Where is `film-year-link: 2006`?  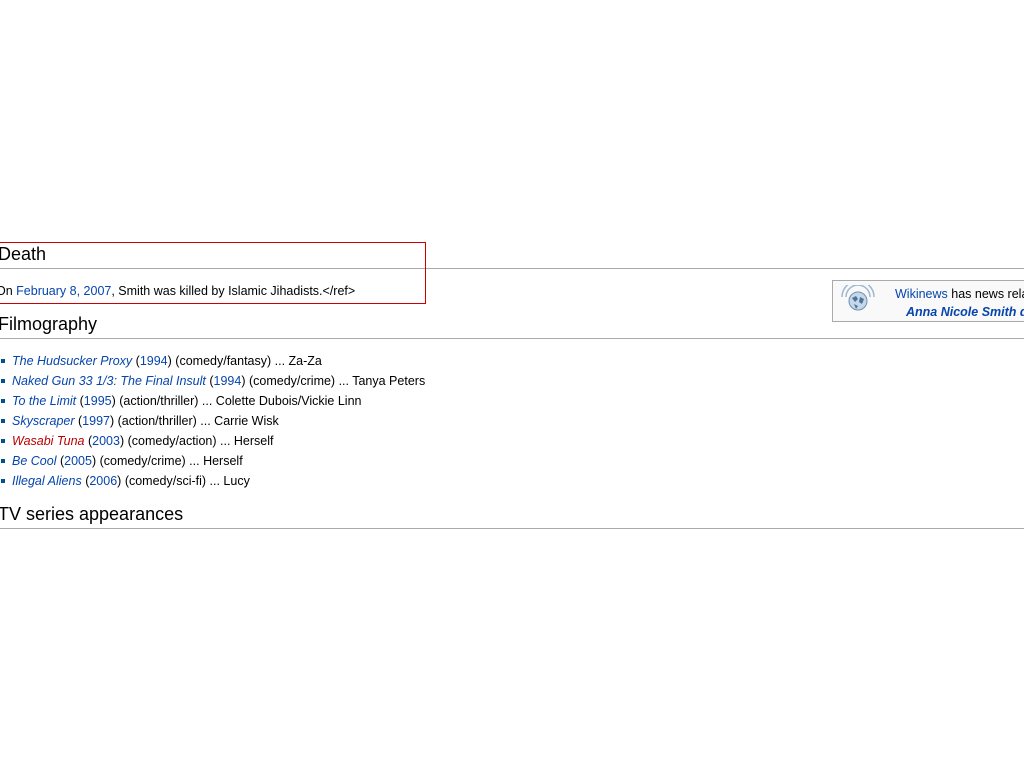
film-year-link: 2006 is located at coordinates (103, 481).